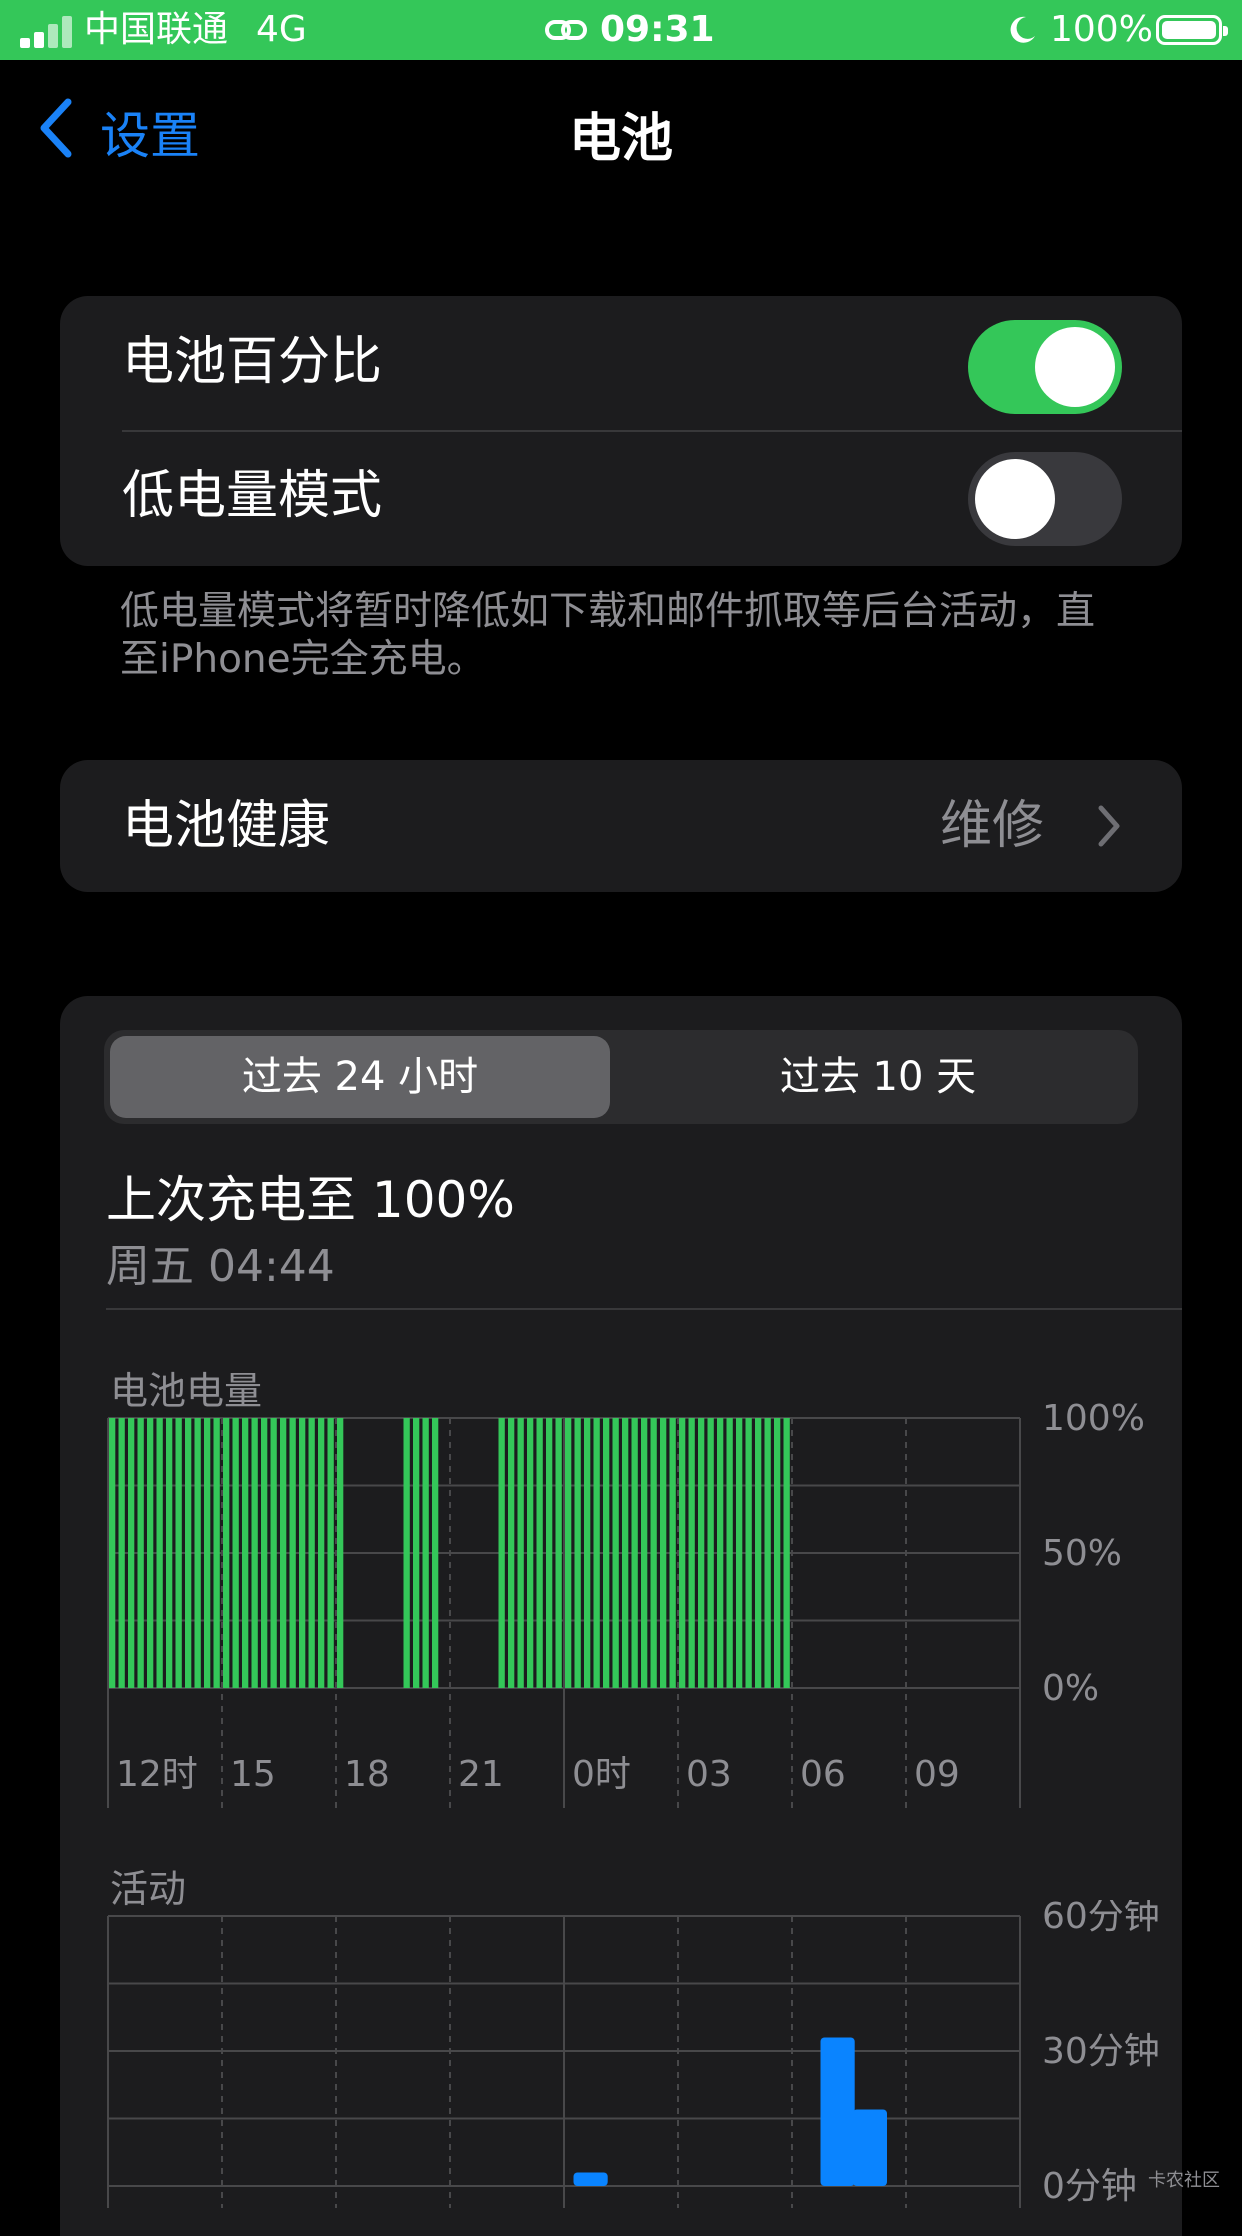 Image resolution: width=1242 pixels, height=2236 pixels. I want to click on tab-10-days: 过去 10 天, so click(878, 1077).